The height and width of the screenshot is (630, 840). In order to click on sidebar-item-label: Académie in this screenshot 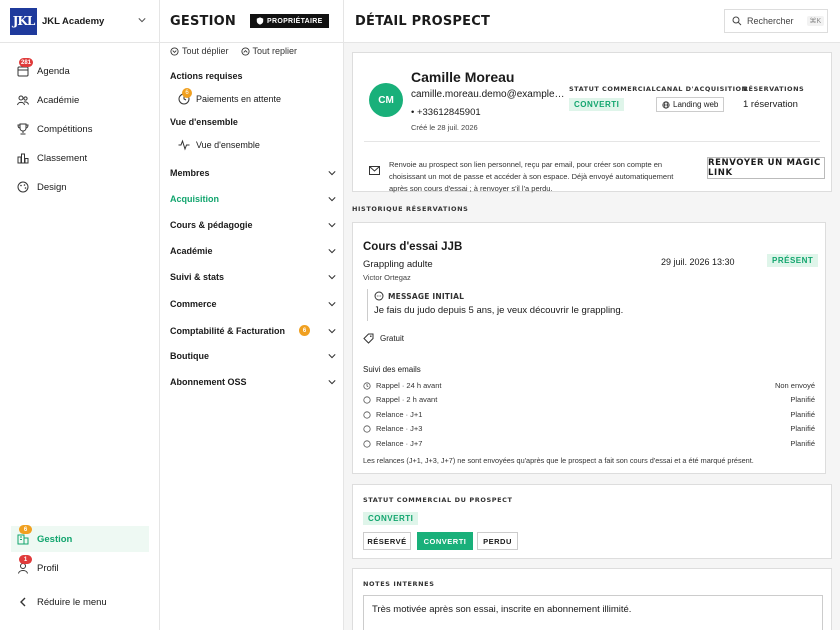, I will do `click(58, 100)`.